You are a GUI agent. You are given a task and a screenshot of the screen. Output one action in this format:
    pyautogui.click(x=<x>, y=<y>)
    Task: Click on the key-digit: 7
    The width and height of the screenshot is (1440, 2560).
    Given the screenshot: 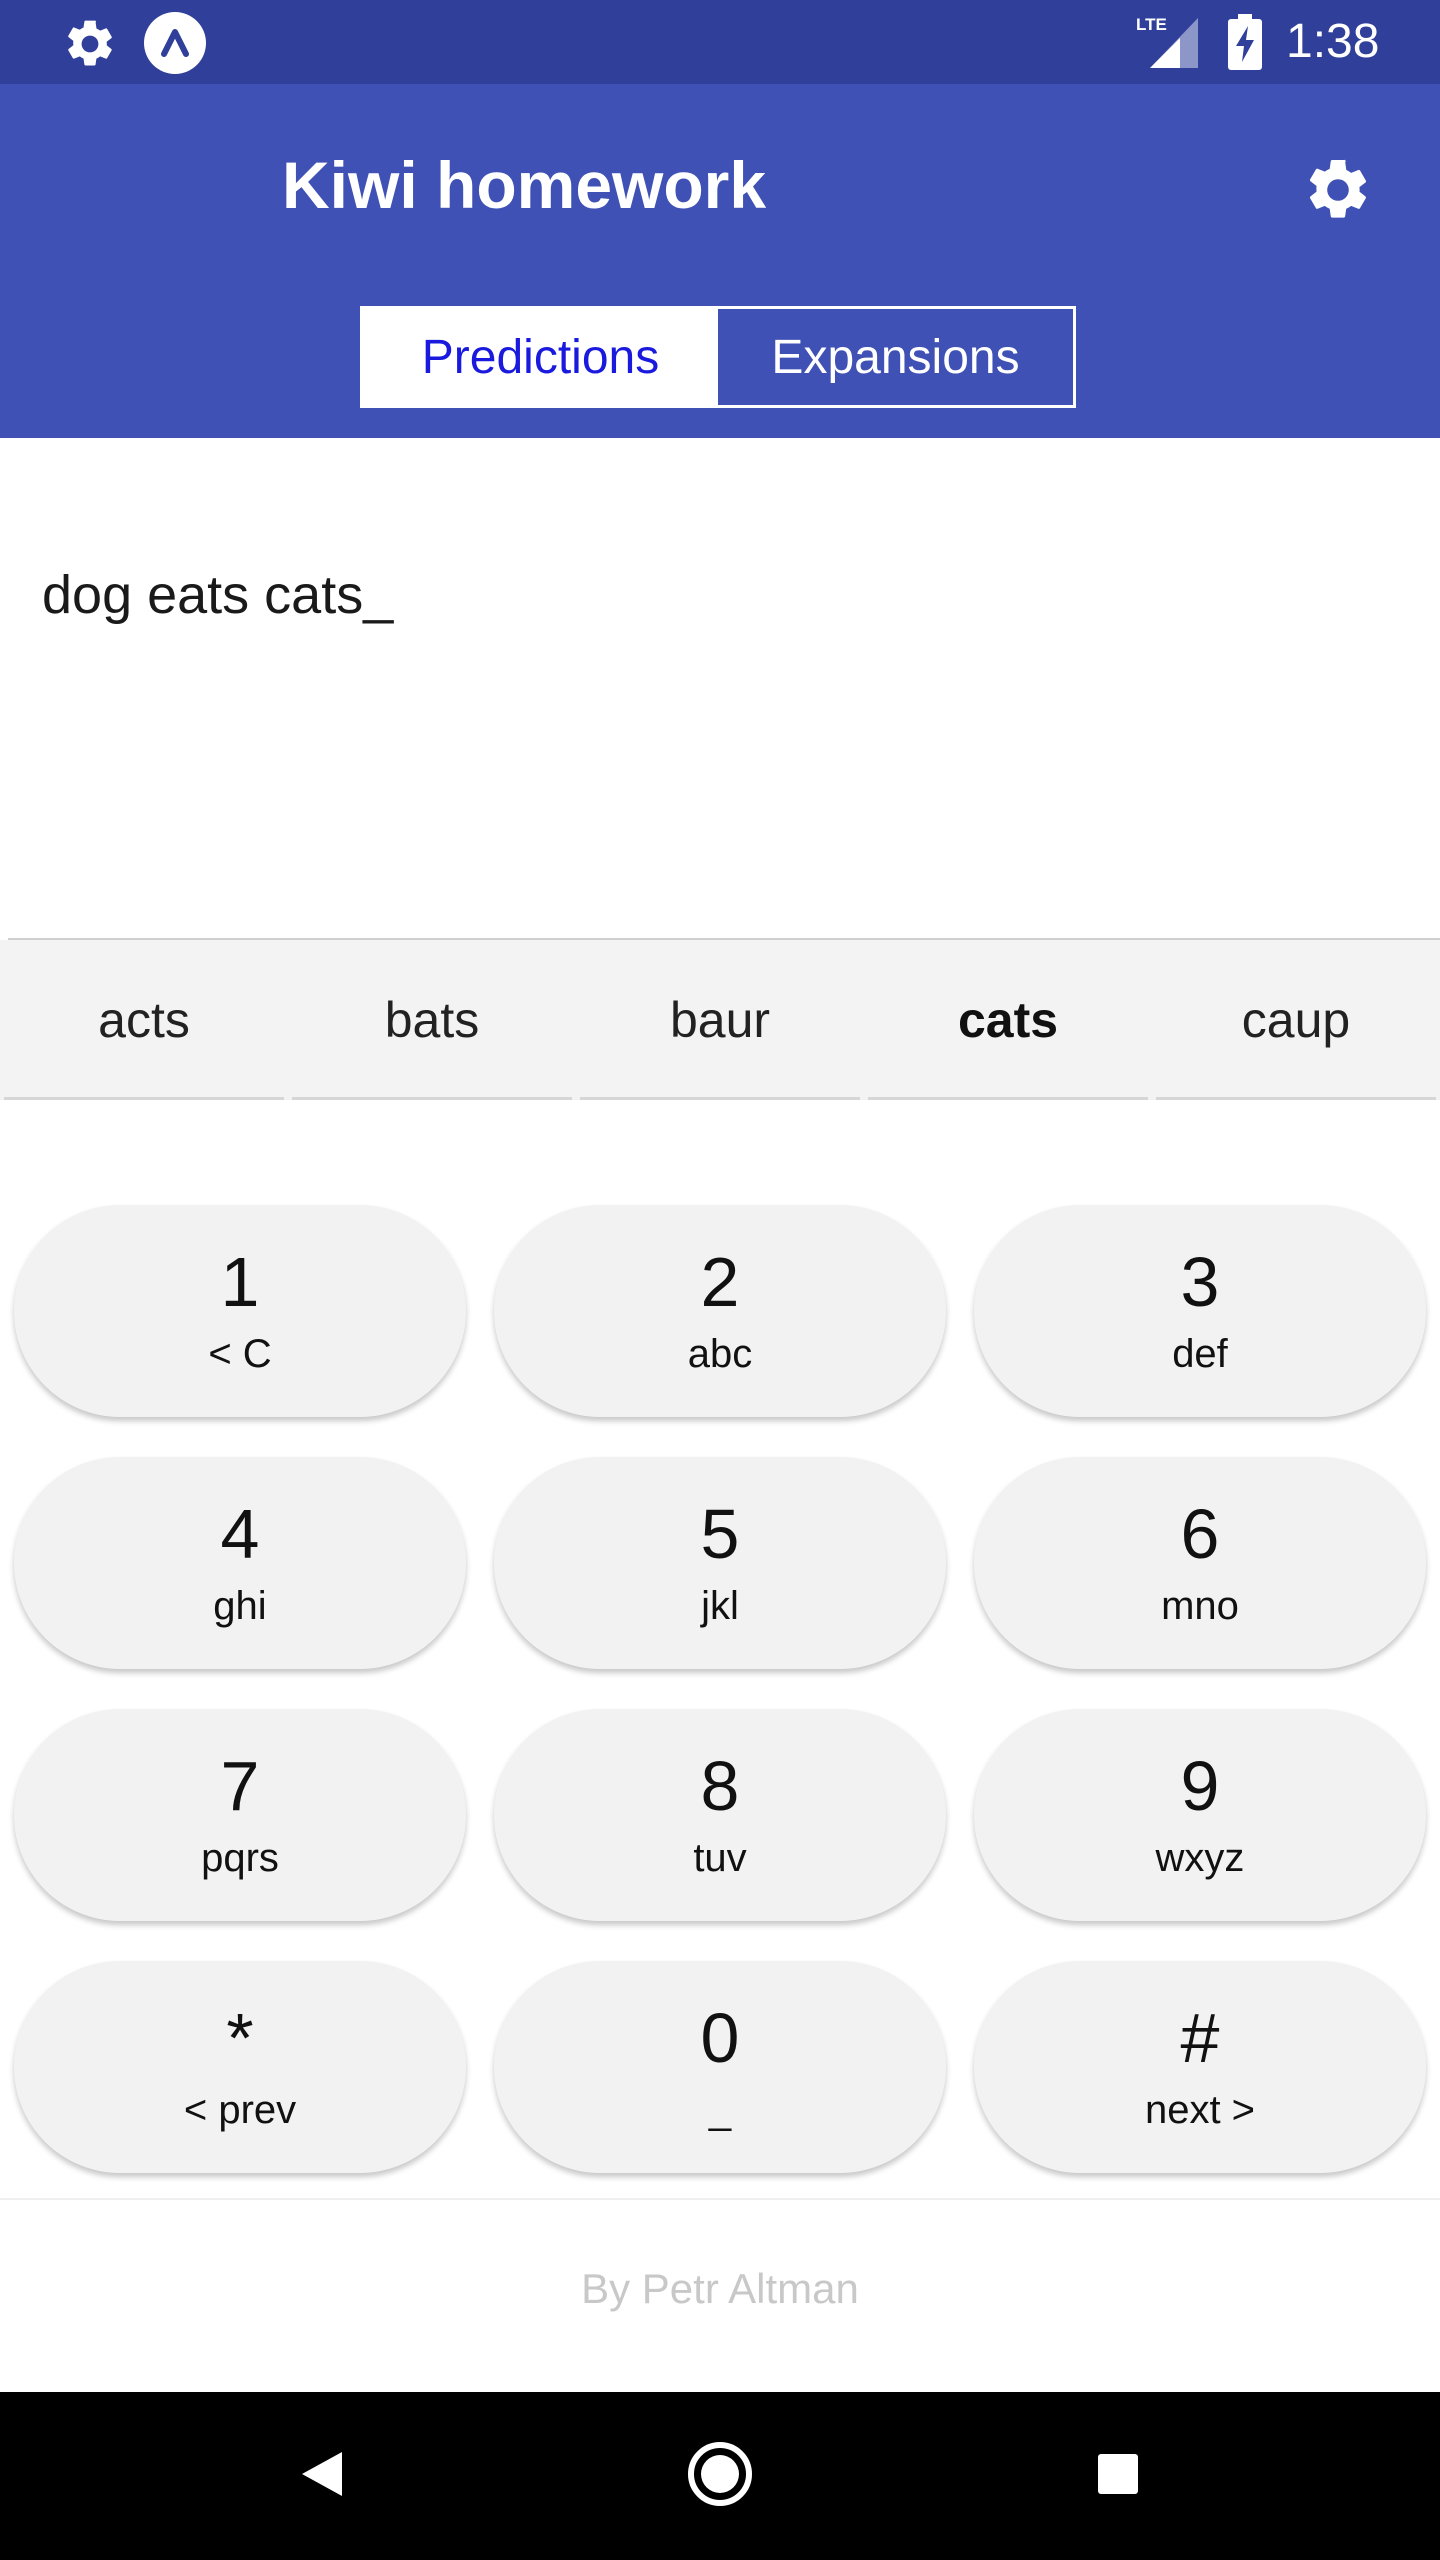 What is the action you would take?
    pyautogui.click(x=240, y=1786)
    